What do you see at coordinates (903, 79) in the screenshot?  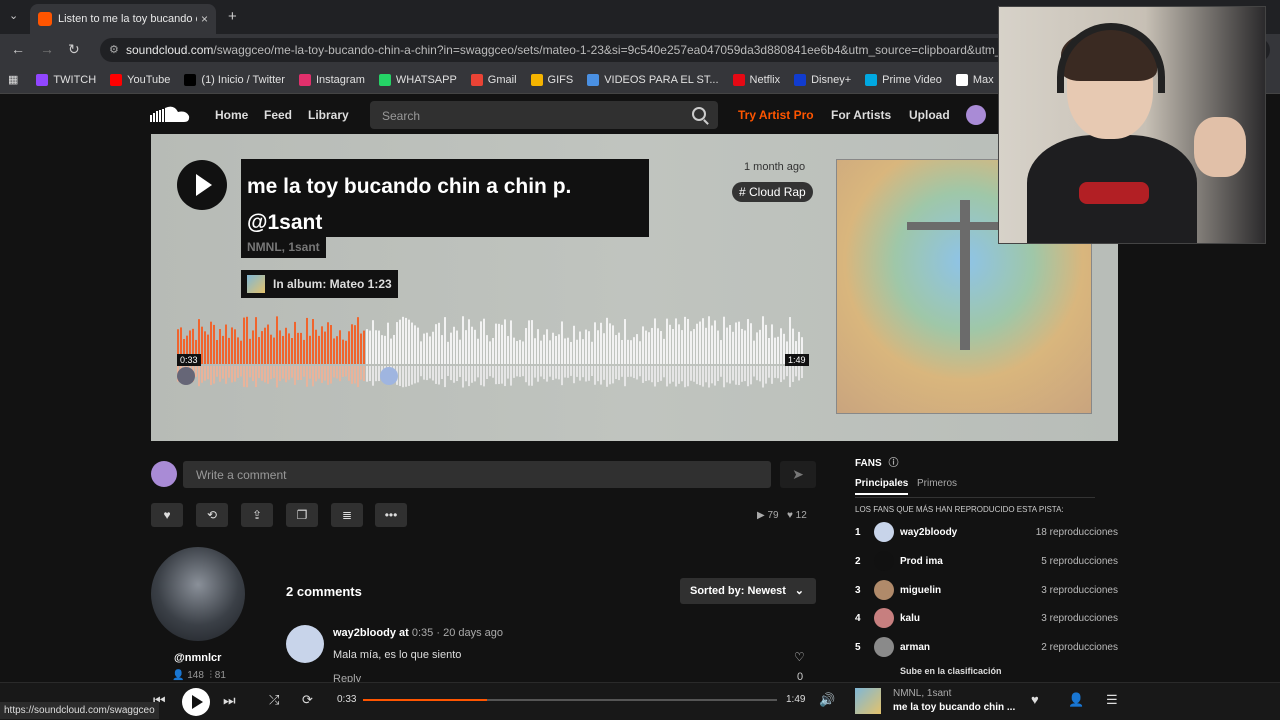 I see `bookmark-item: Prime Video` at bounding box center [903, 79].